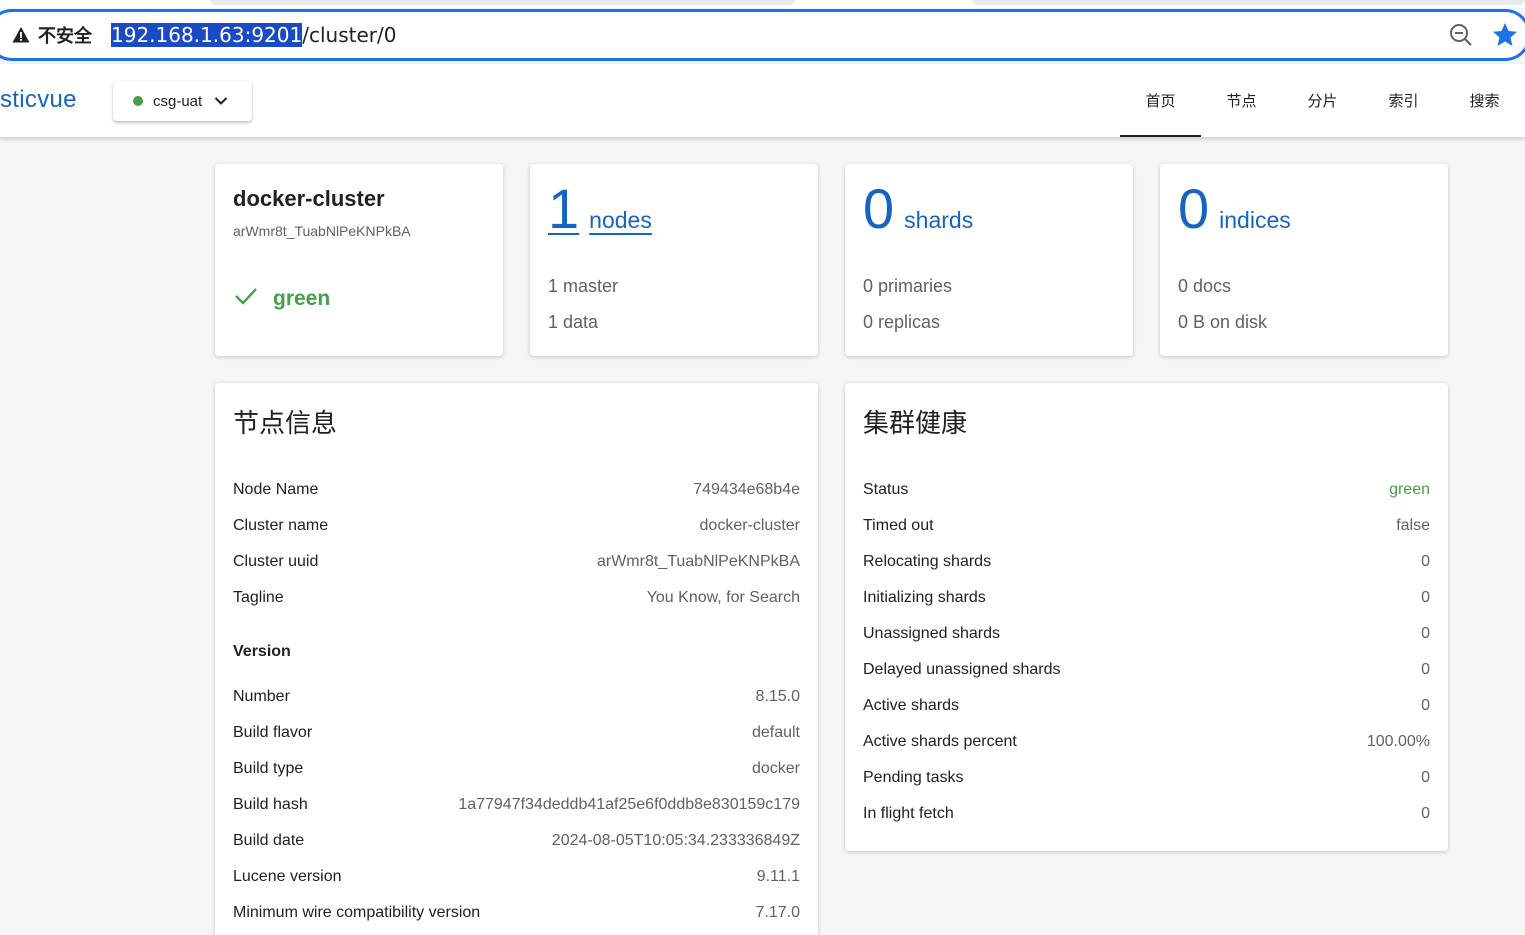 Image resolution: width=1525 pixels, height=935 pixels. What do you see at coordinates (516, 914) in the screenshot?
I see `version-row: Minimum wire compatibility version 7.17.0` at bounding box center [516, 914].